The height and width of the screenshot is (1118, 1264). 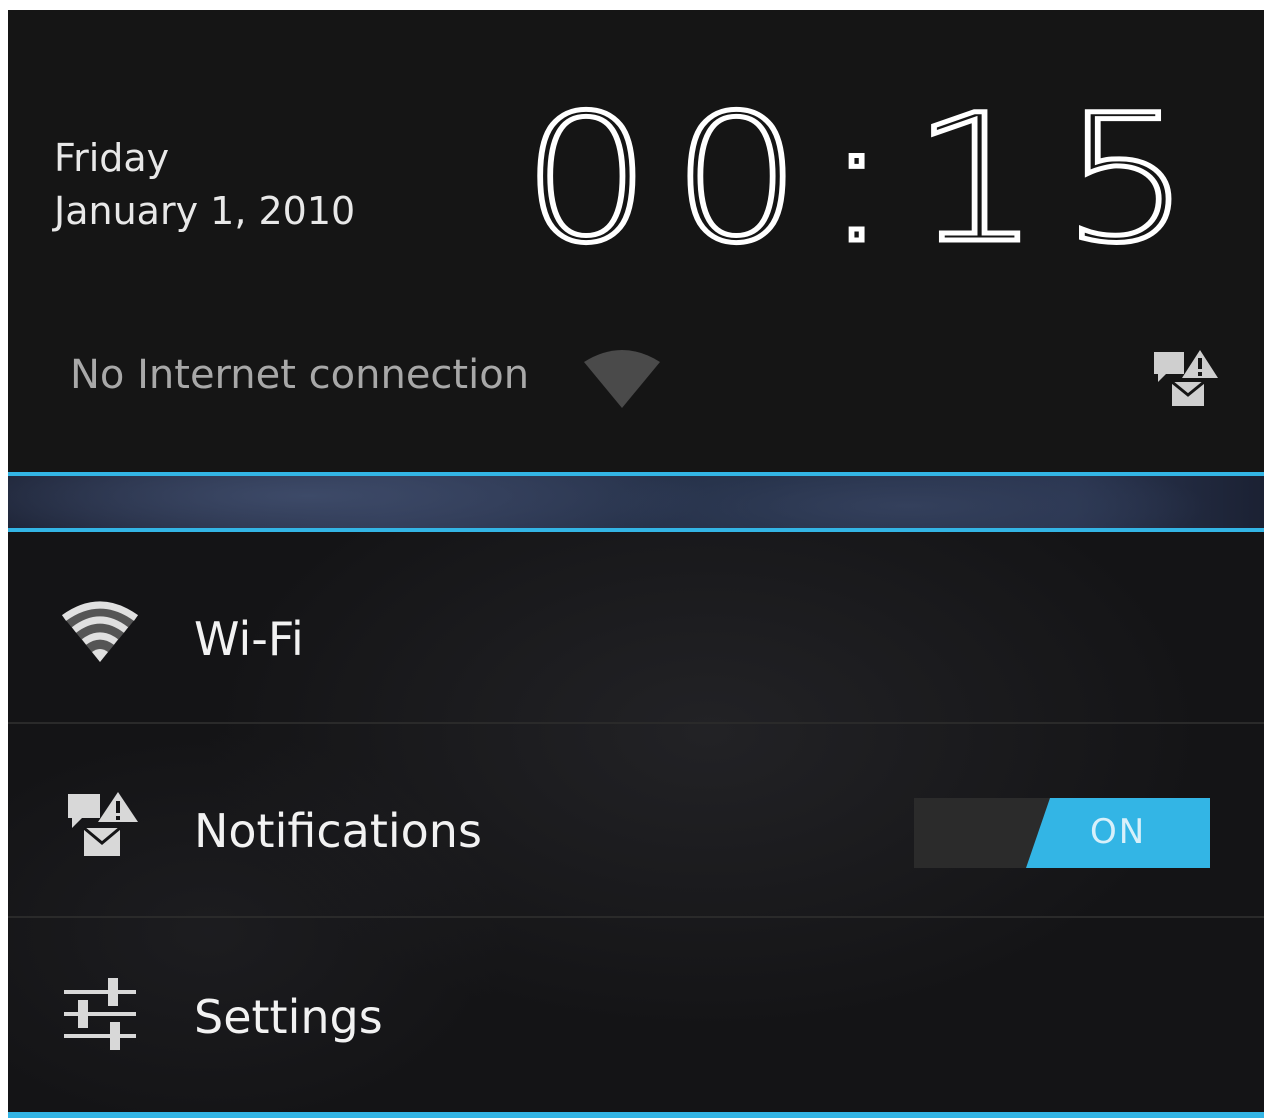 I want to click on clock: 00:15, so click(x=867, y=165).